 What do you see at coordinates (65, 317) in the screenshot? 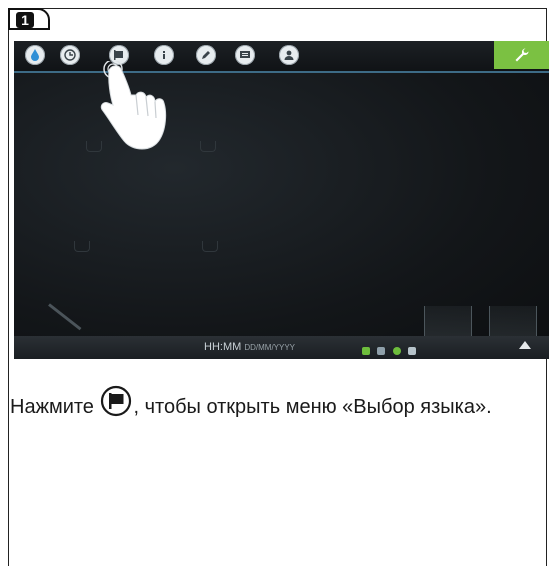
I see `spoon-graphic` at bounding box center [65, 317].